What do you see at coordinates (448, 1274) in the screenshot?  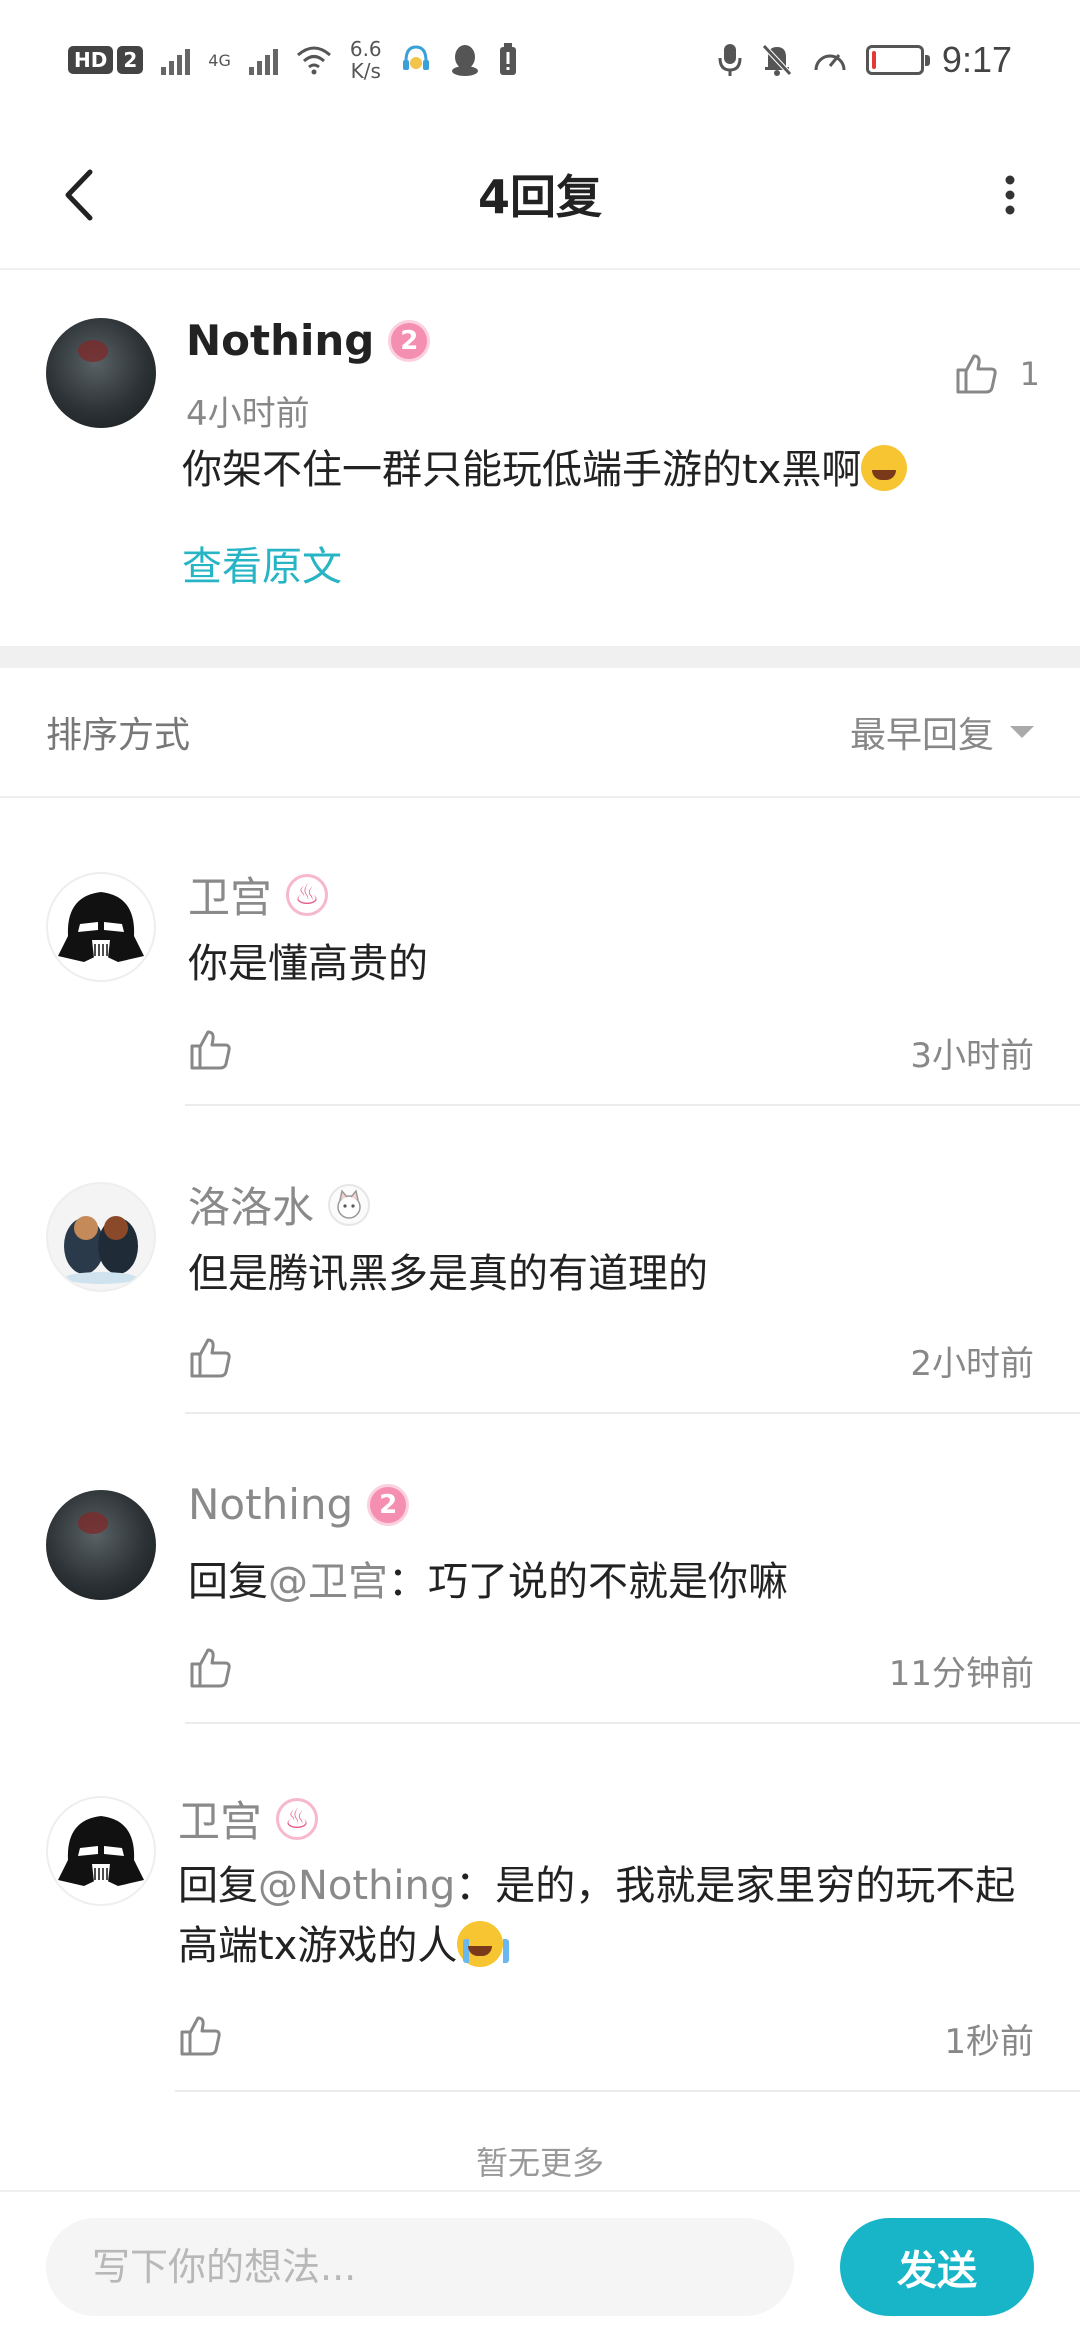 I see `reply-text: 但是腾讯黑多是真的有道理的` at bounding box center [448, 1274].